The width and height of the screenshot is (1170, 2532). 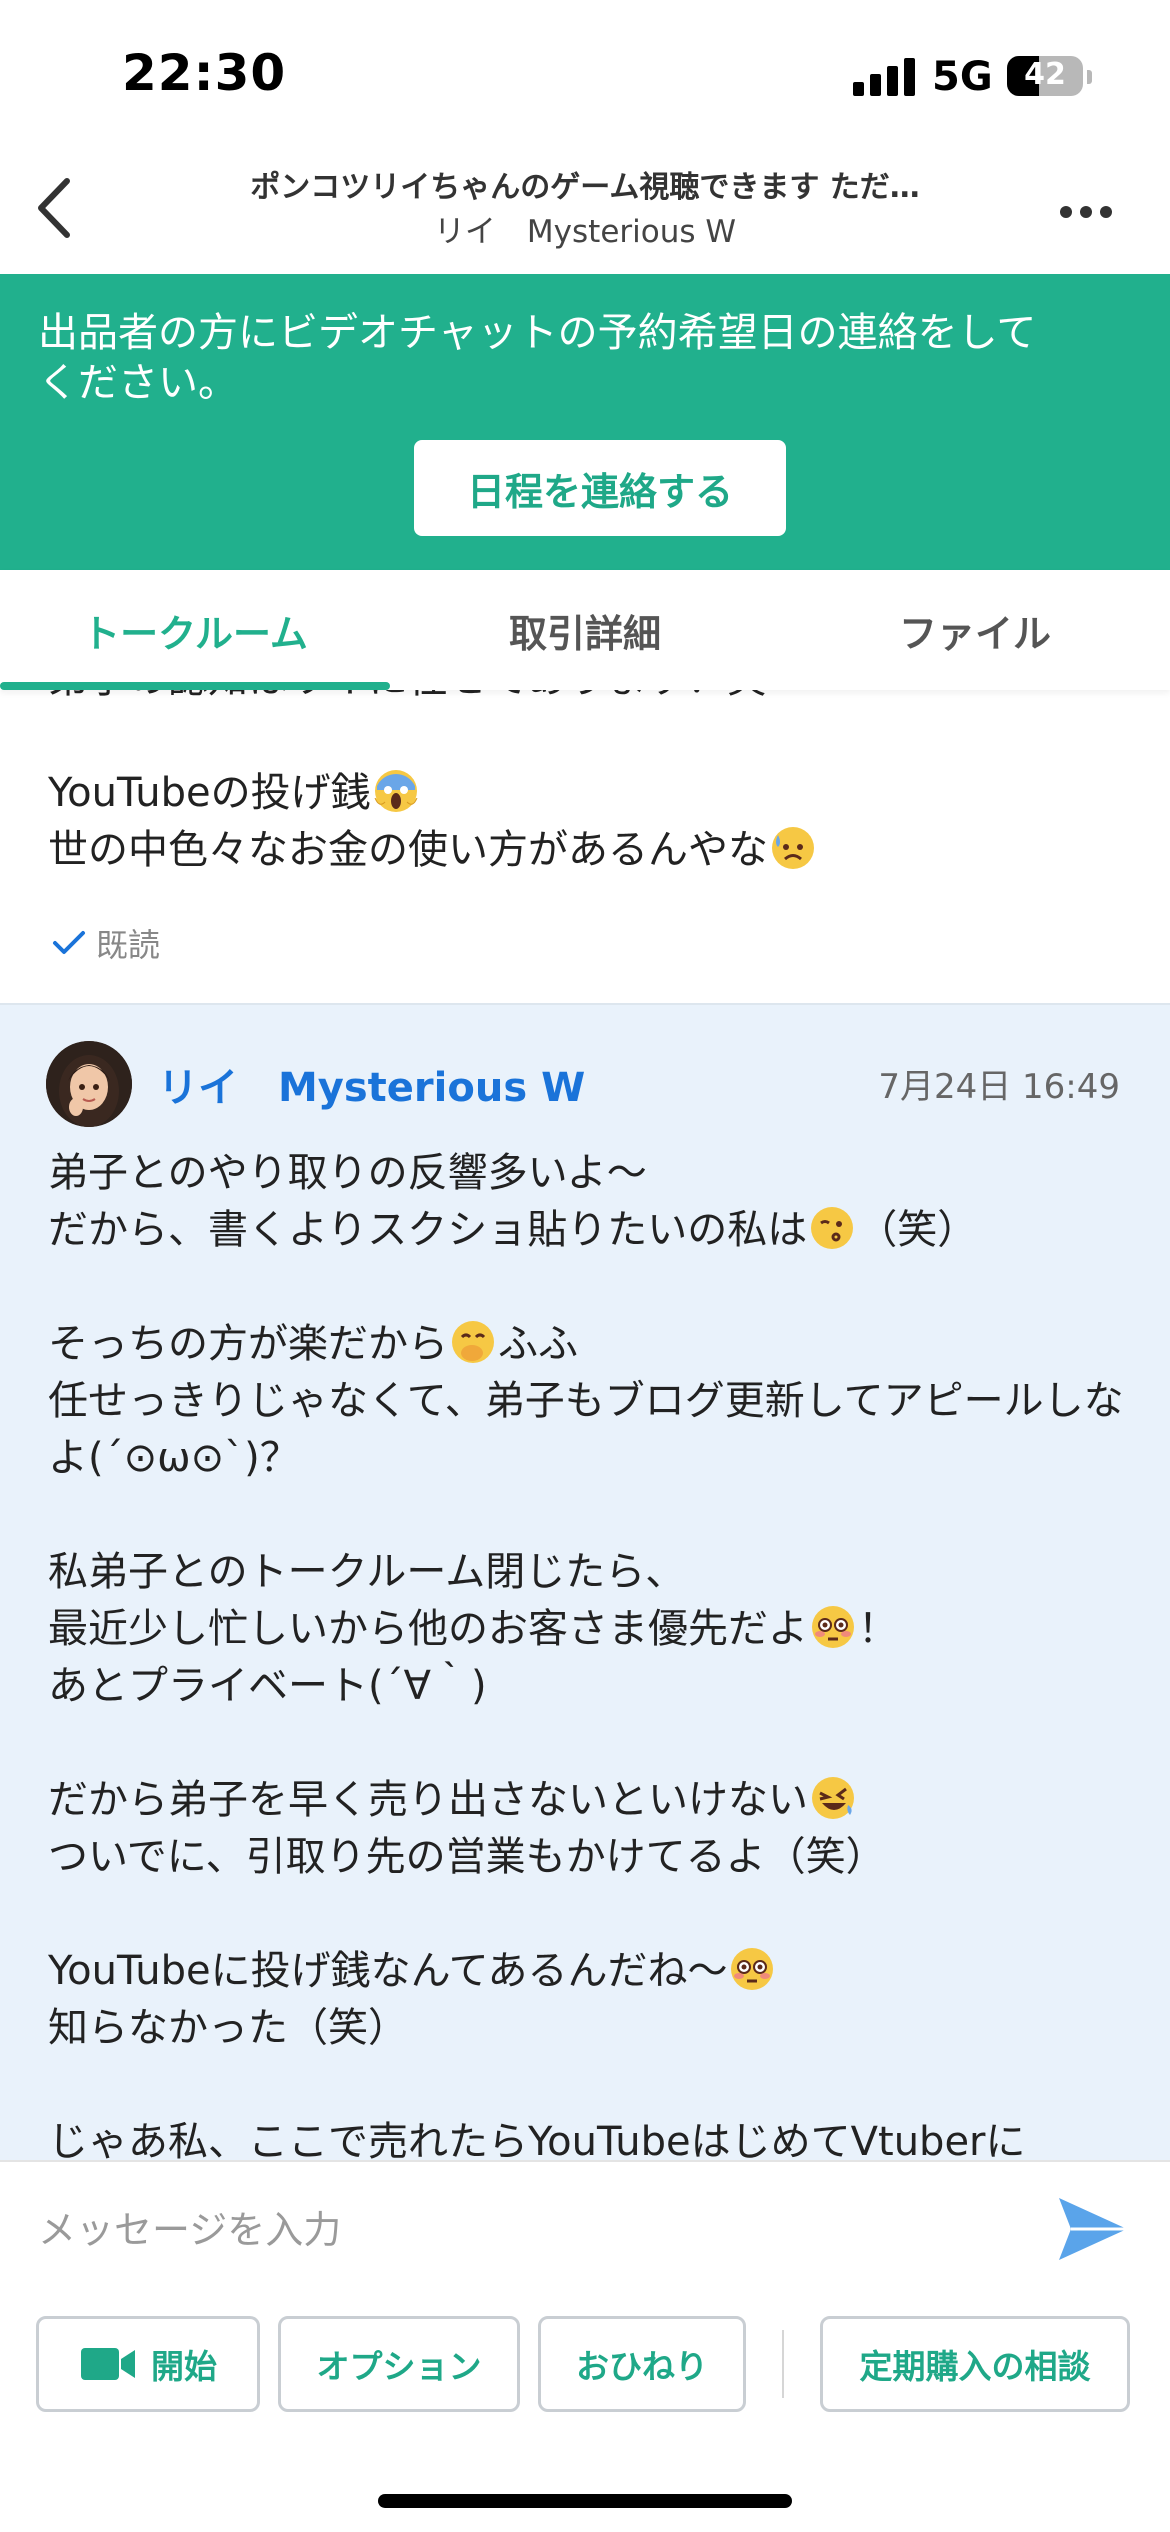 I want to click on message-line: 世の中色々なお金の使い方があるんやな, so click(x=408, y=850).